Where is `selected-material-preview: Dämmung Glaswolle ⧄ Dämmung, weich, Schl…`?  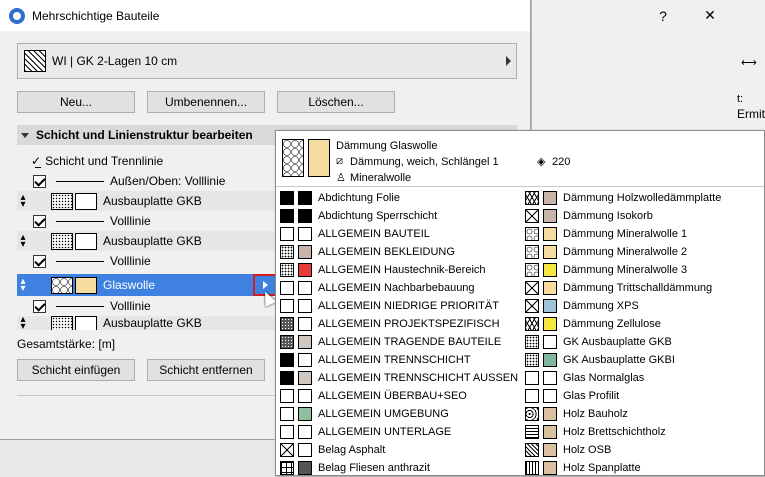
selected-material-preview: Dämmung Glaswolle ⧄ Dämmung, weich, Schl… is located at coordinates (520, 159).